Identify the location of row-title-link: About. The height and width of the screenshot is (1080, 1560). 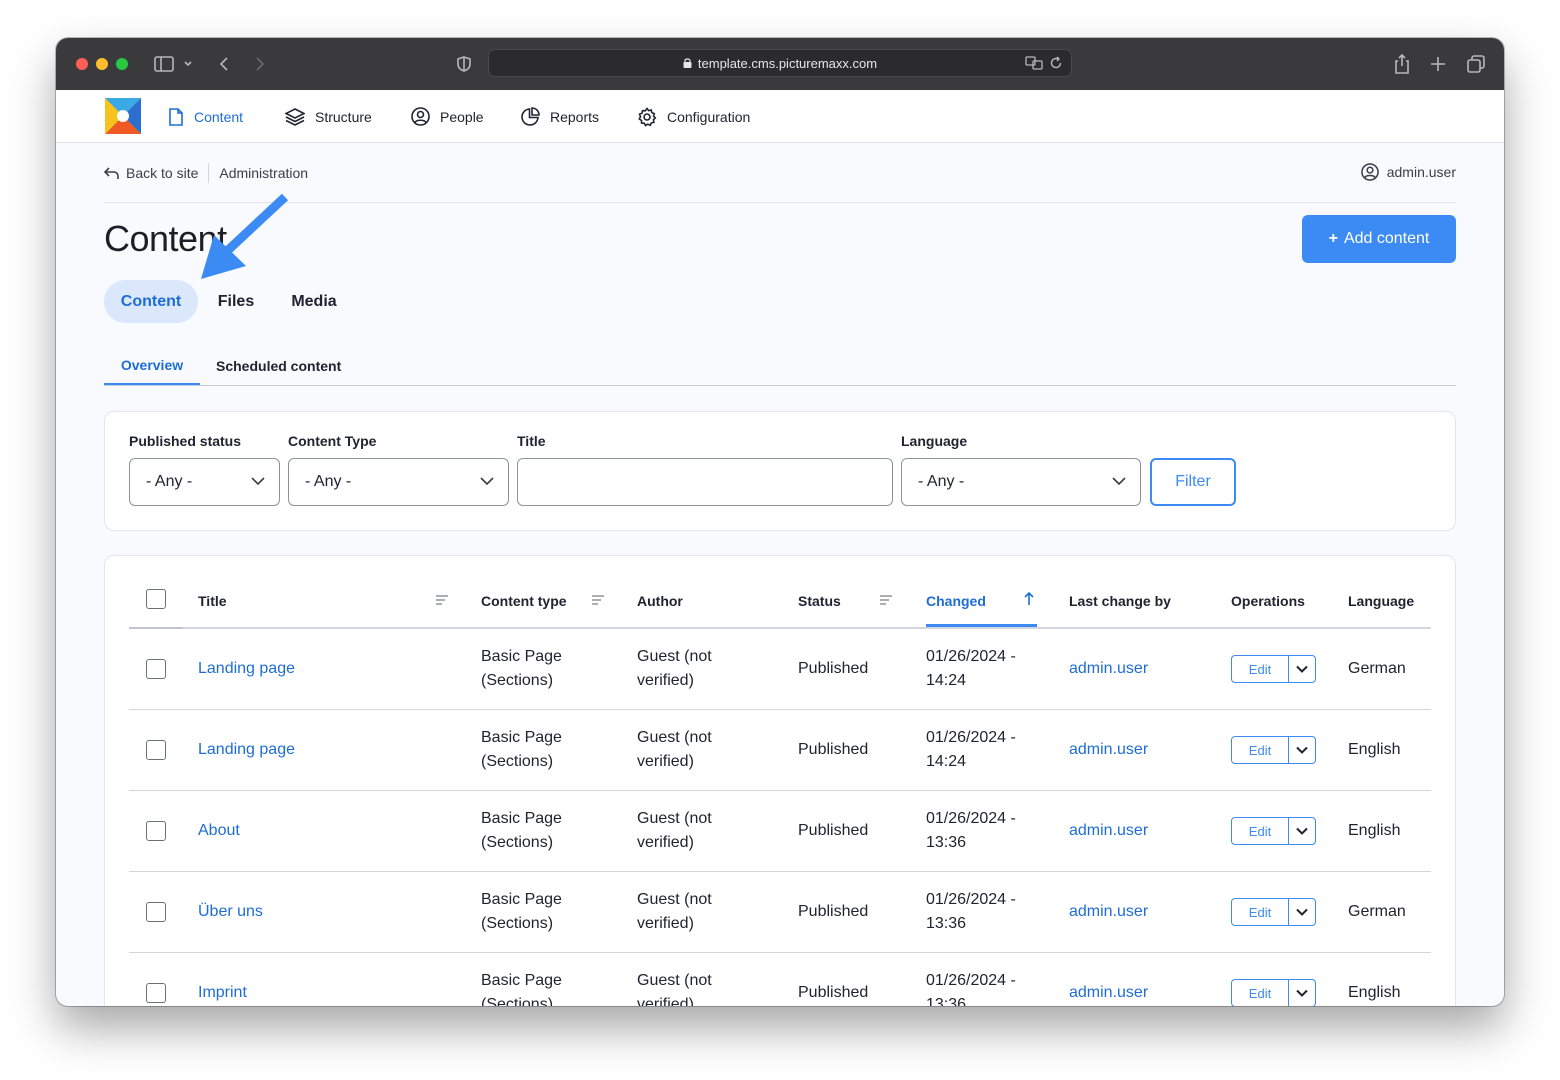
(219, 831).